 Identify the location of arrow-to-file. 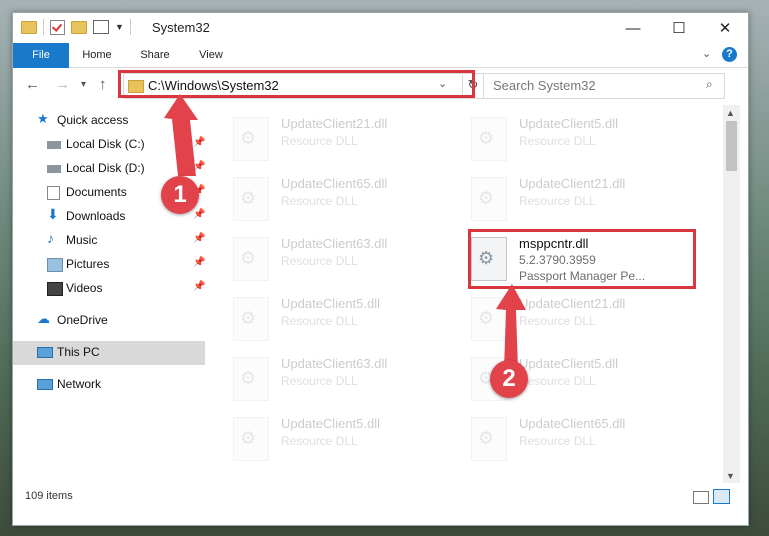
(511, 327).